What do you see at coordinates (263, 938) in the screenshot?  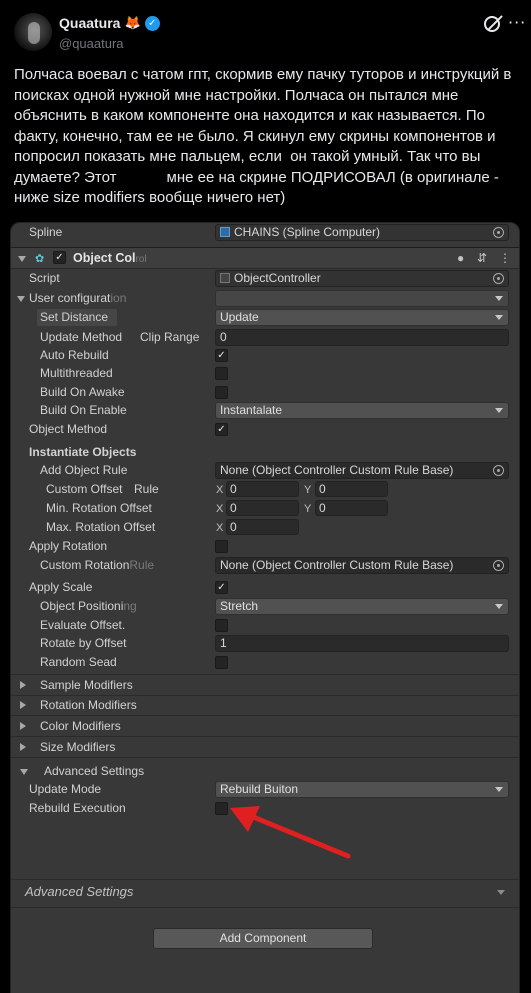 I see `add-component-button: Add Component` at bounding box center [263, 938].